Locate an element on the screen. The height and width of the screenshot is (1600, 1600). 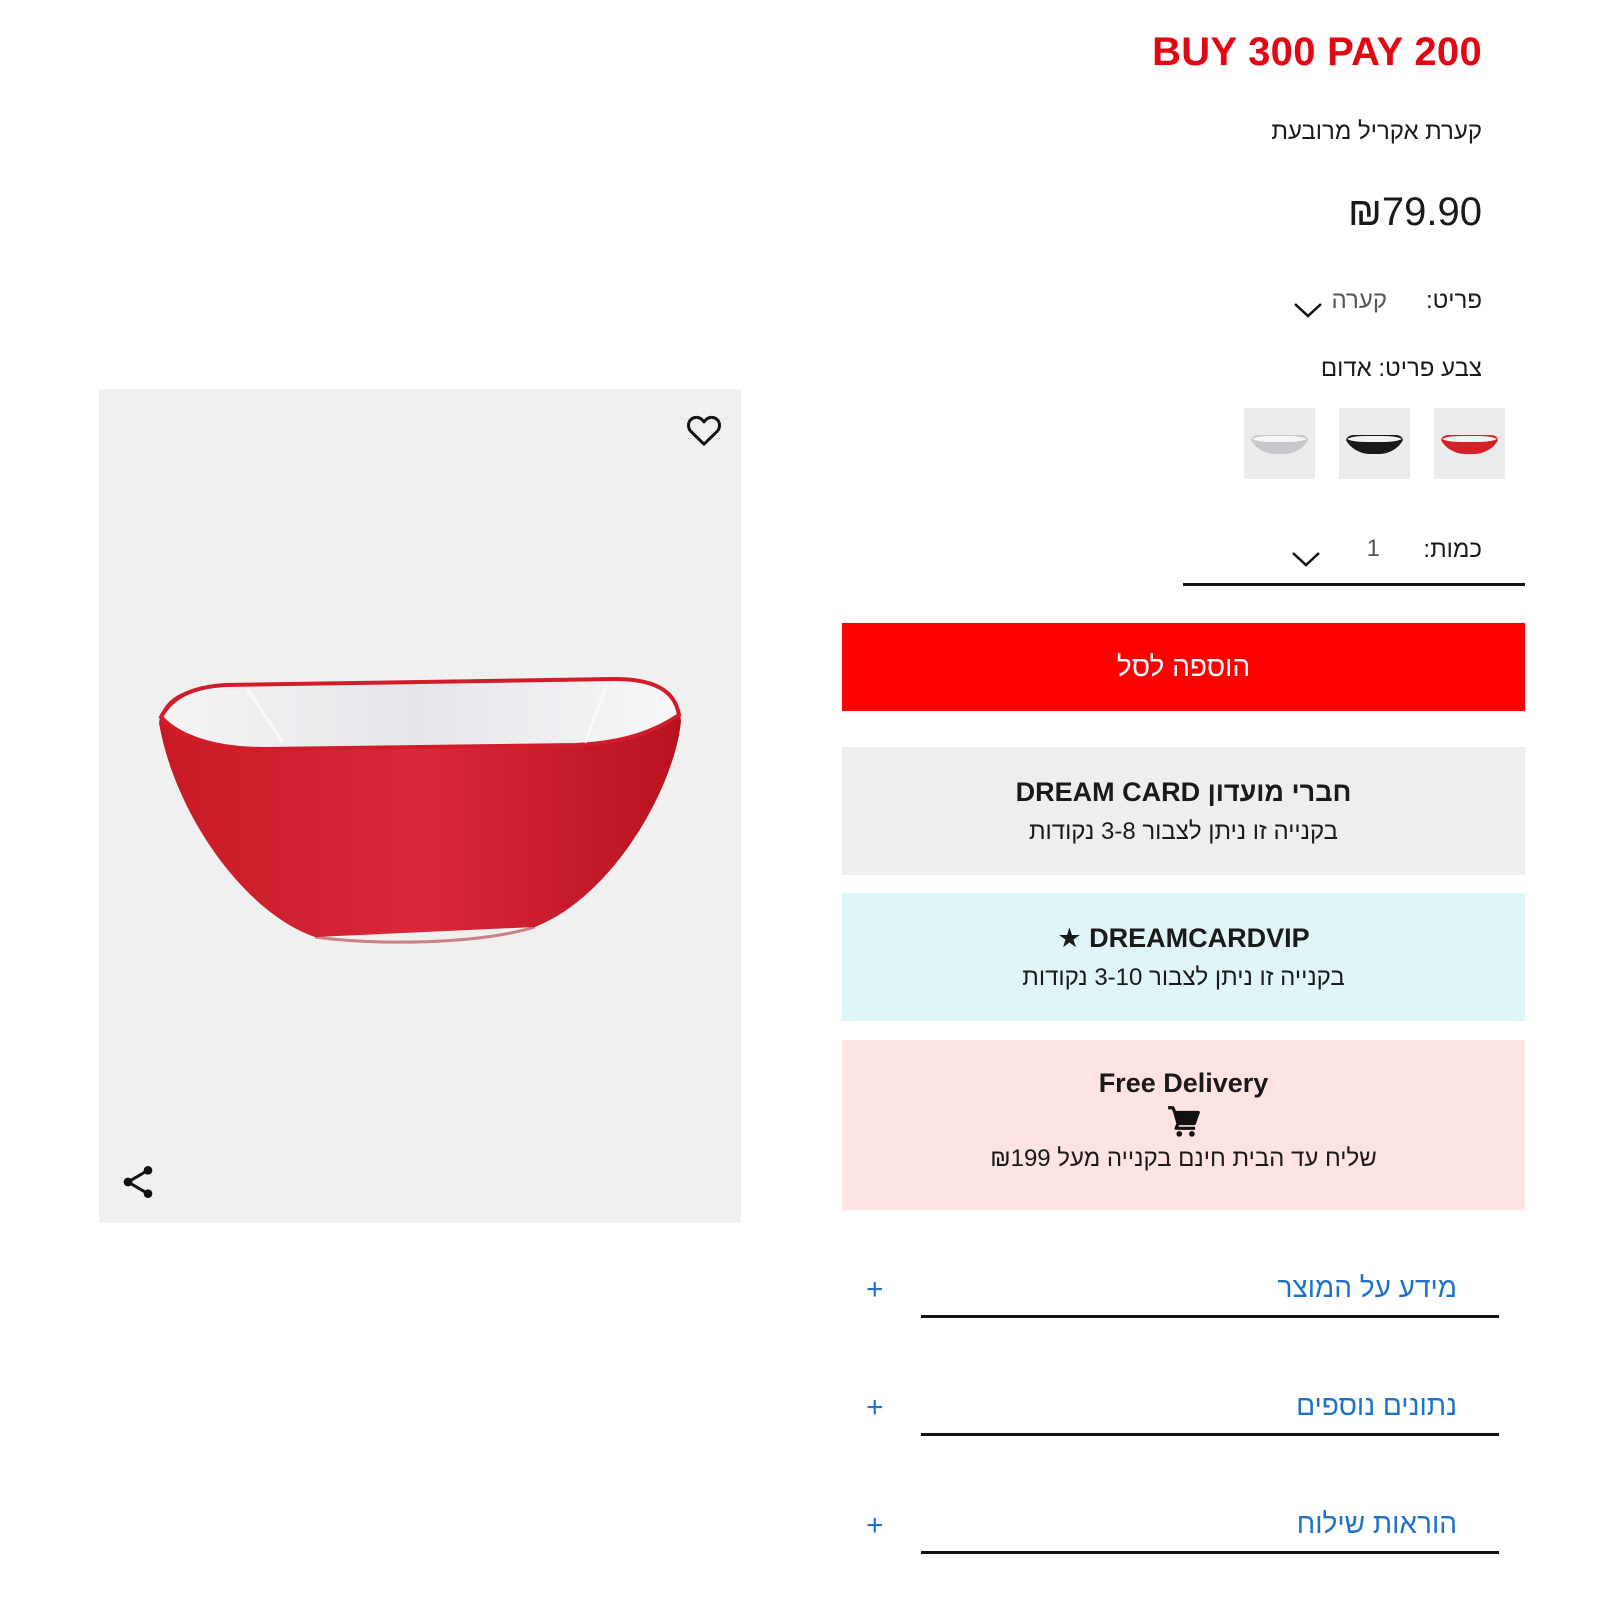
promo-banner: BUY 300 PAY 200 is located at coordinates (1317, 52).